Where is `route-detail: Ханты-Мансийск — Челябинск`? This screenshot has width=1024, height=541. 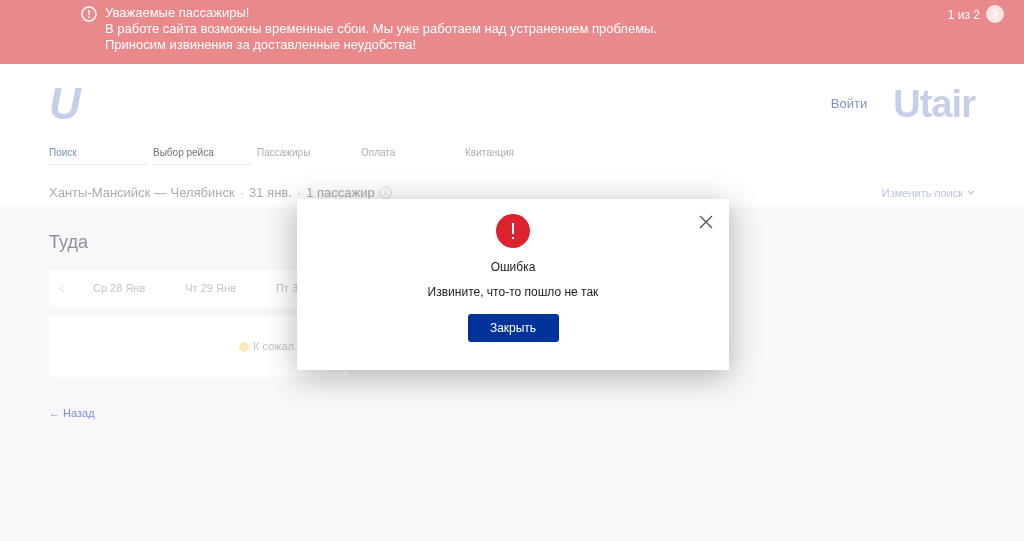 route-detail: Ханты-Мансийск — Челябинск is located at coordinates (142, 193).